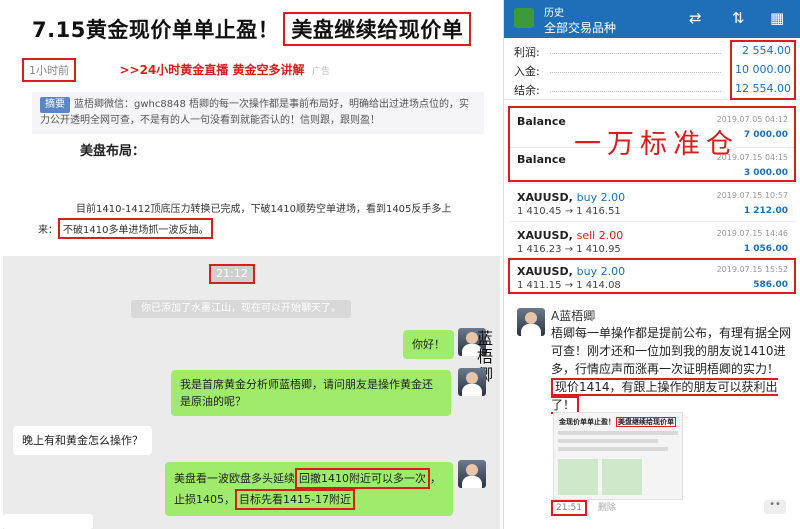  Describe the element at coordinates (765, 211) in the screenshot. I see `deal-amount: 1 212.00` at that location.